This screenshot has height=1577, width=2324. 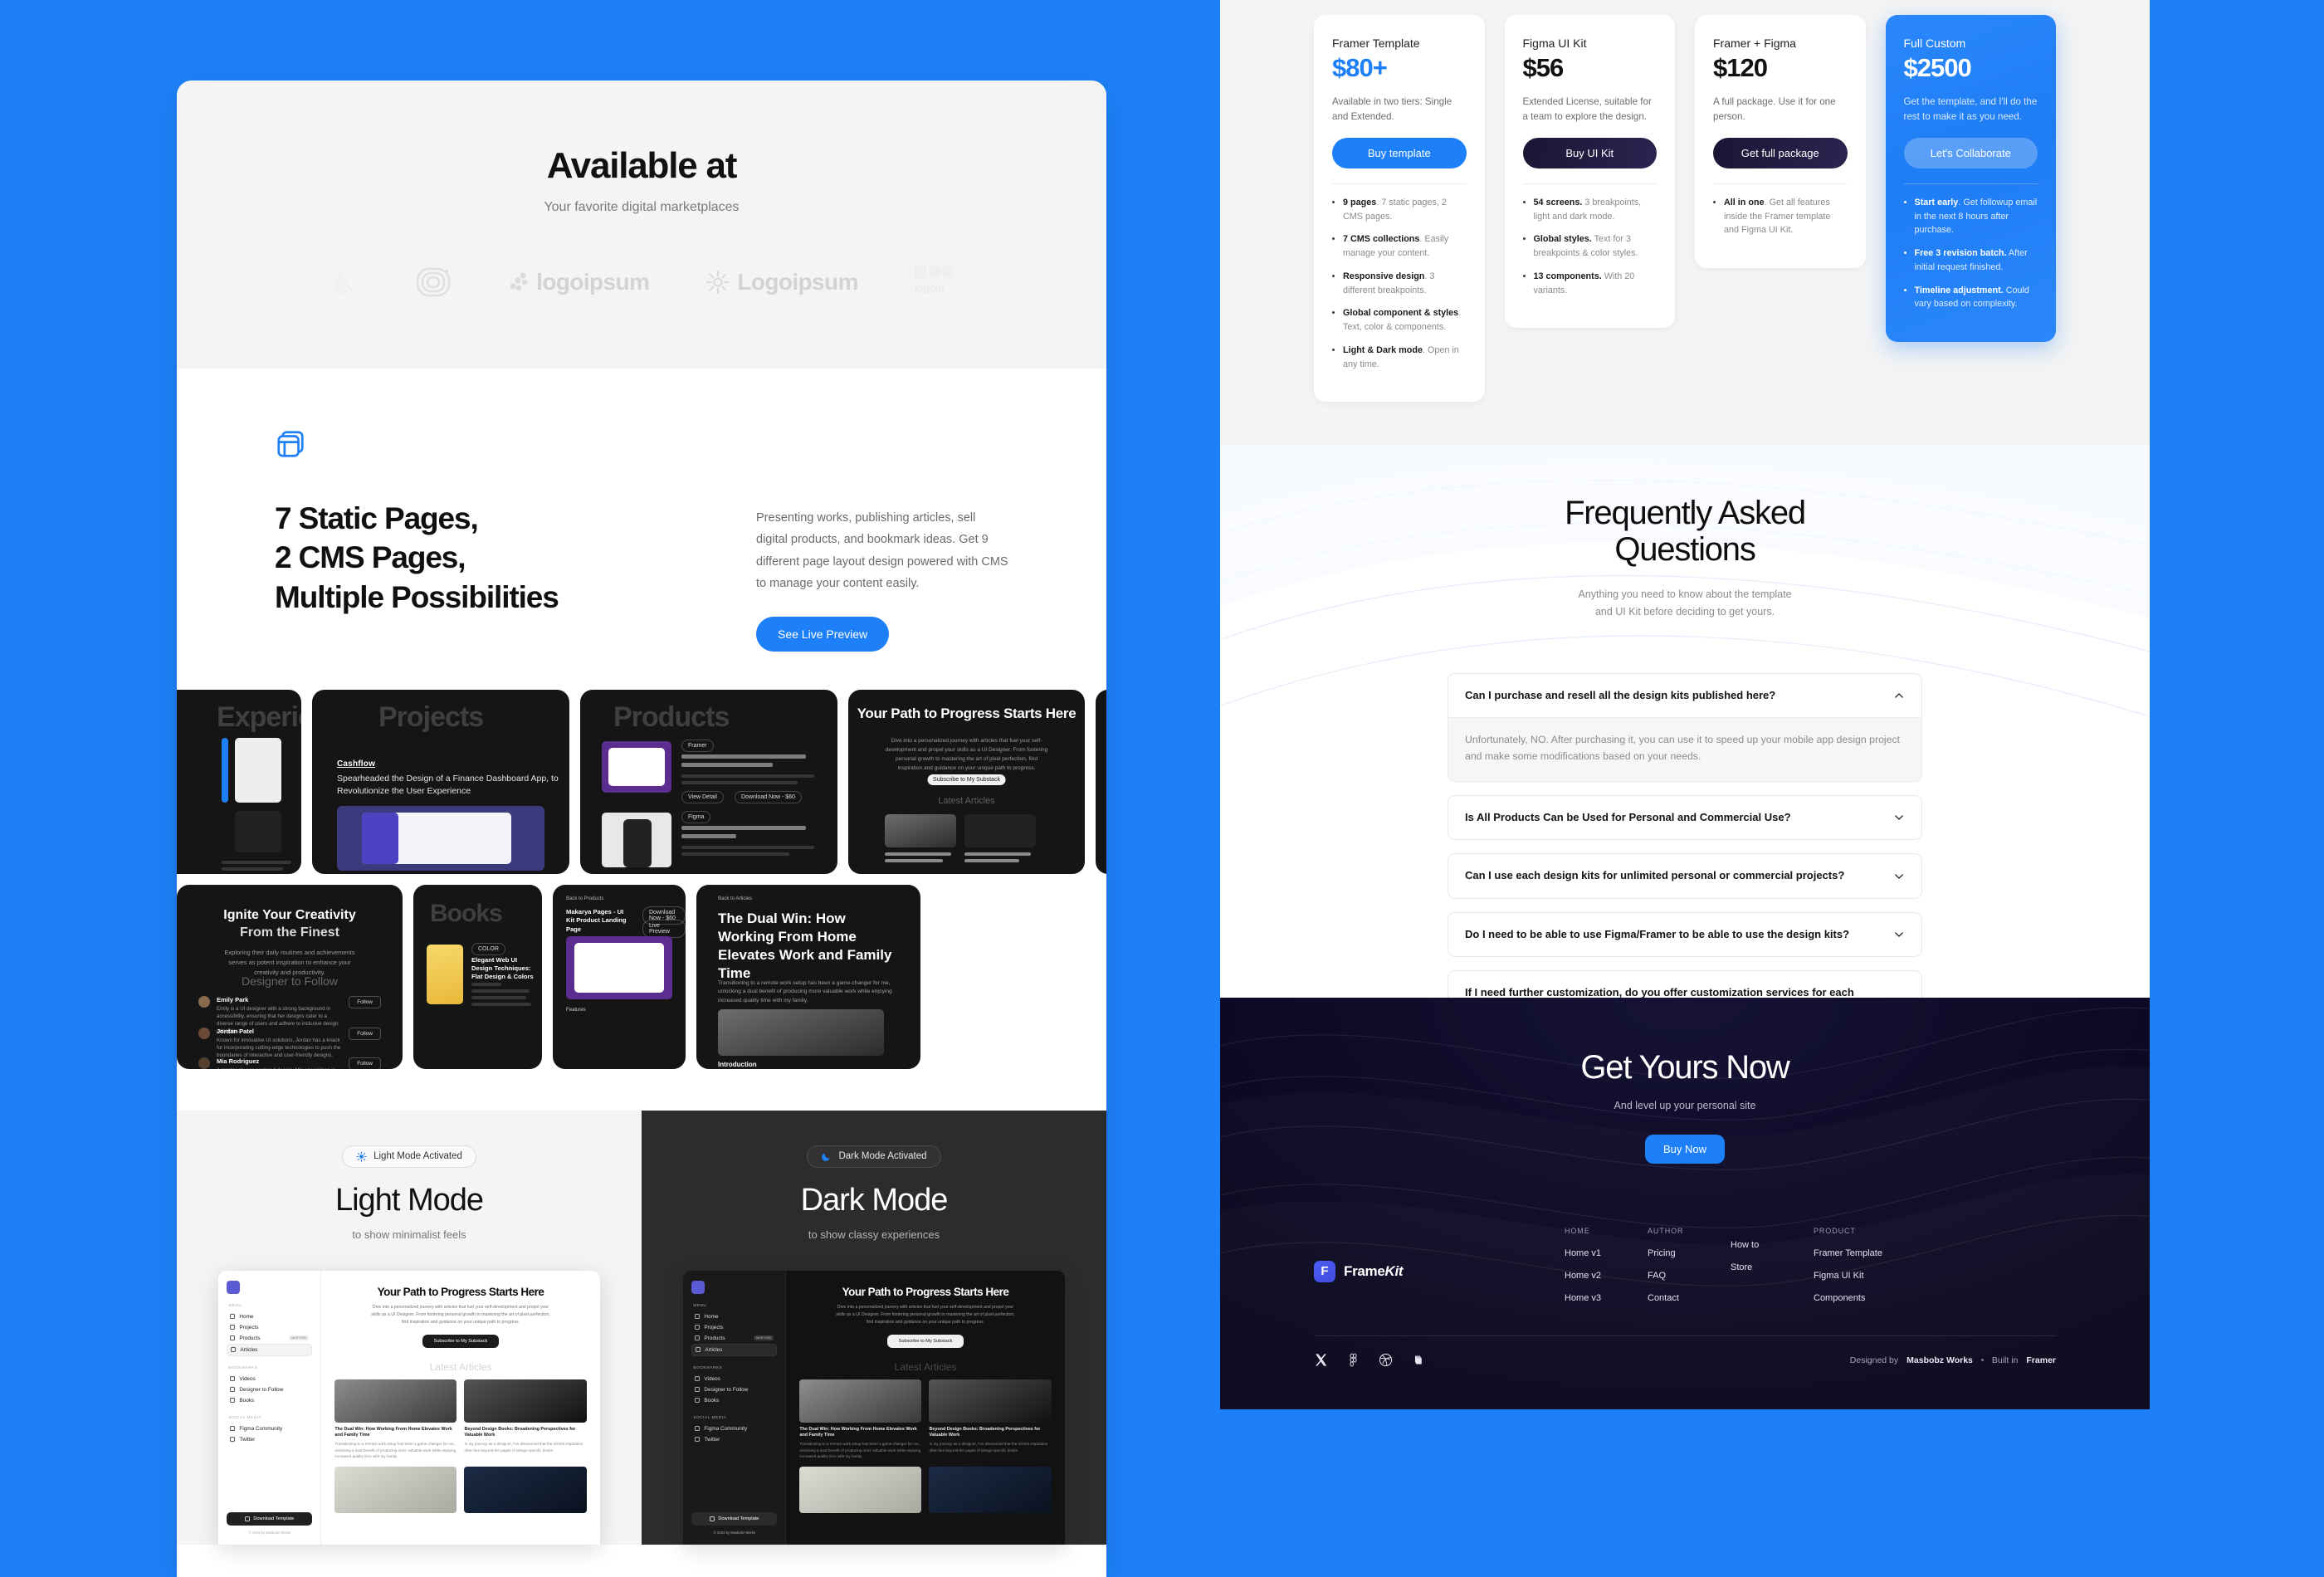 I want to click on logo-ipsum-3-text: logoipsum, so click(x=593, y=282).